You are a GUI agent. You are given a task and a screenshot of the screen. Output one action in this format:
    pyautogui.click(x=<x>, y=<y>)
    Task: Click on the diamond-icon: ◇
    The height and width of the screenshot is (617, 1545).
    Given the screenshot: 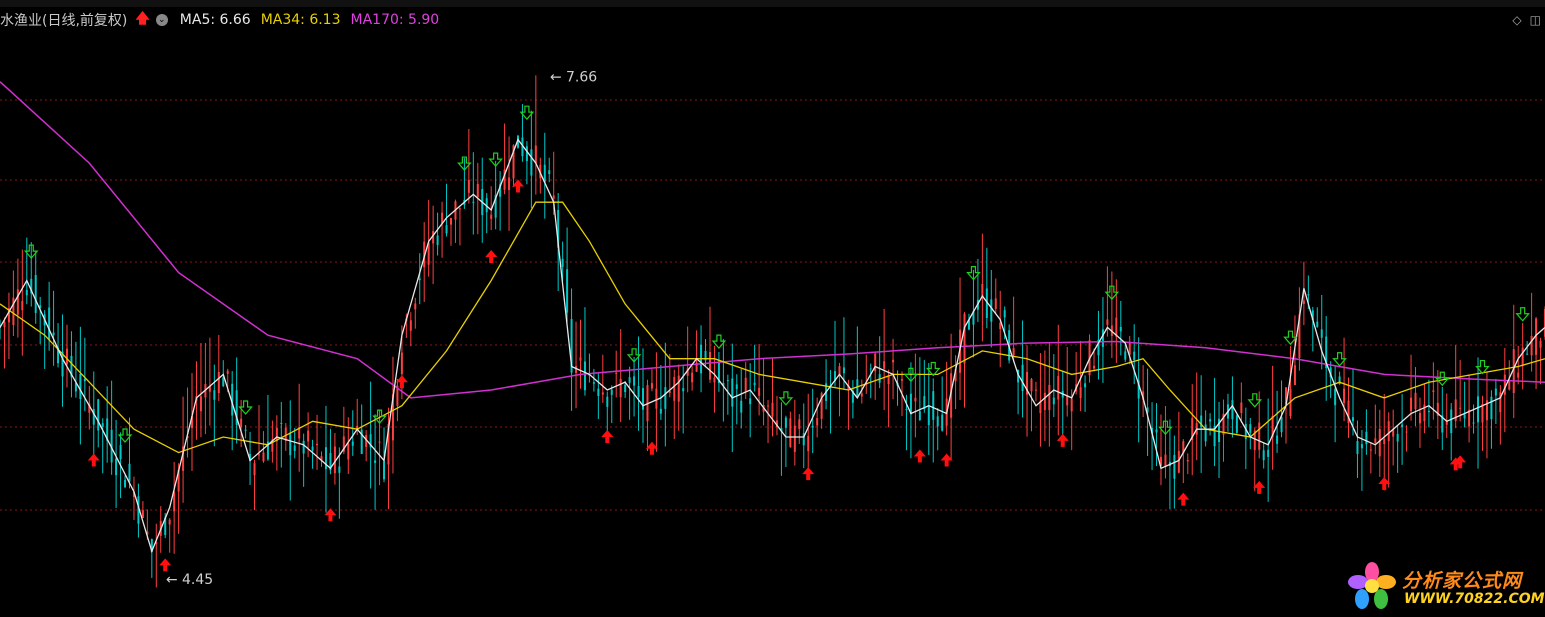 What is the action you would take?
    pyautogui.click(x=1516, y=20)
    